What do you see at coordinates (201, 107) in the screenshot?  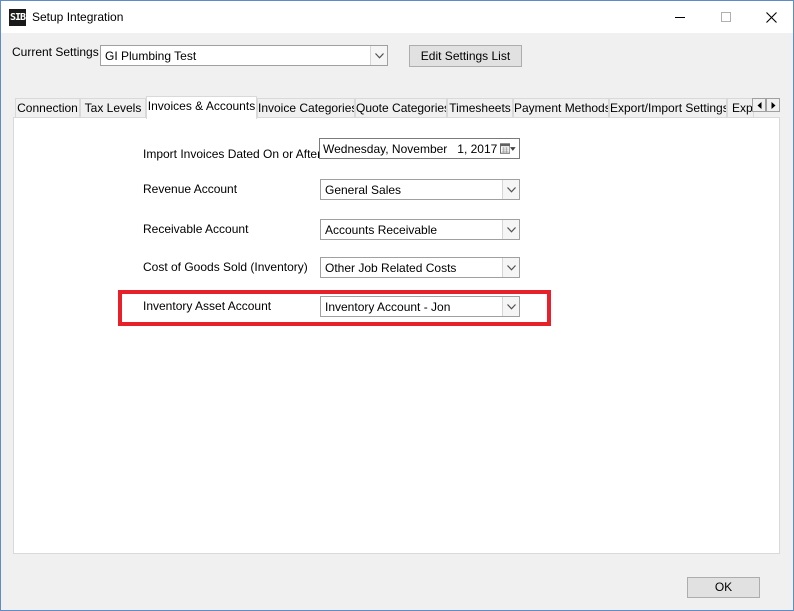 I see `tab-invoices-accounts: Invoices & Accounts` at bounding box center [201, 107].